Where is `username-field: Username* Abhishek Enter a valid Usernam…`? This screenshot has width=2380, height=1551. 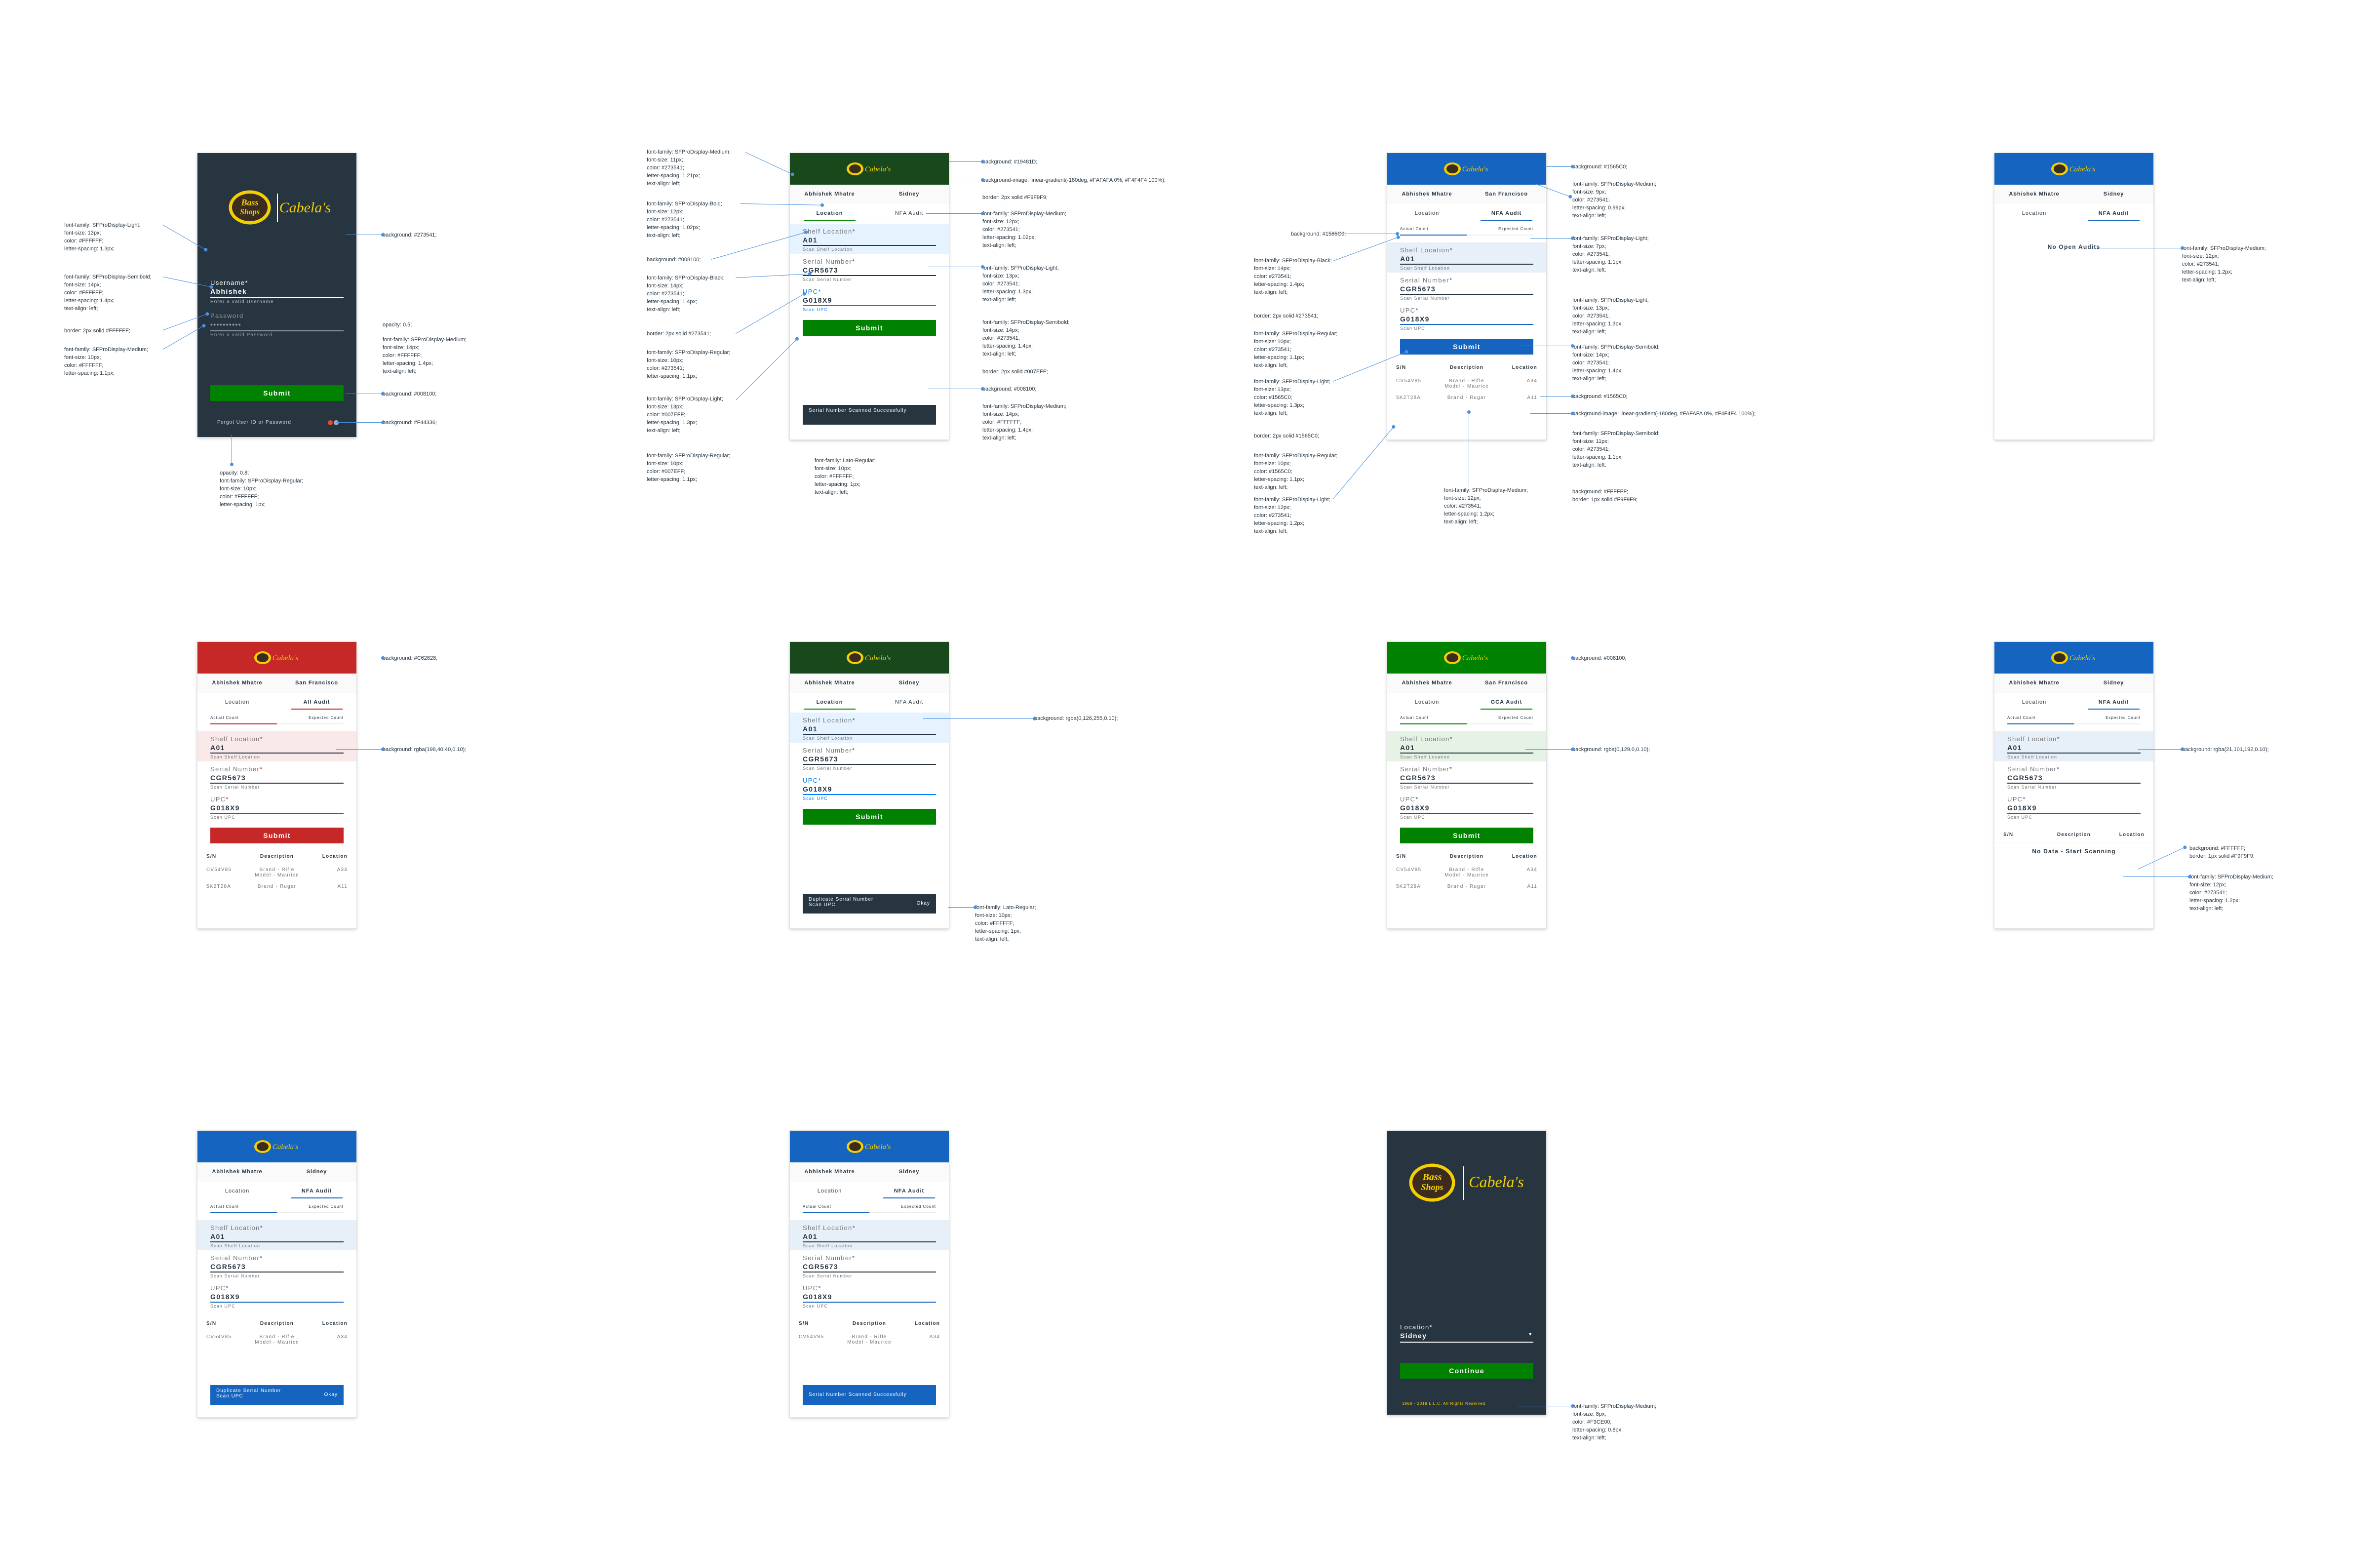 username-field: Username* Abhishek Enter a valid Usernam… is located at coordinates (277, 292).